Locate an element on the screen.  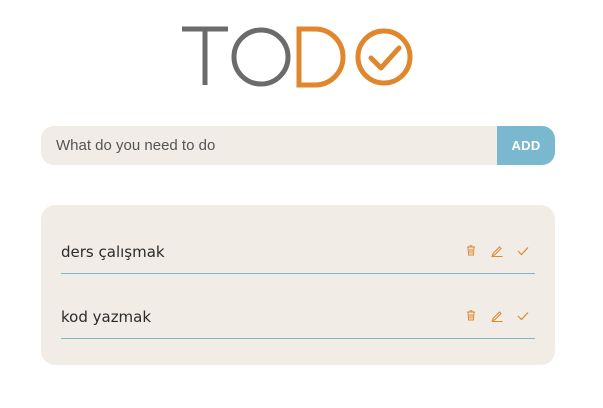
todo-logo is located at coordinates (301, 56).